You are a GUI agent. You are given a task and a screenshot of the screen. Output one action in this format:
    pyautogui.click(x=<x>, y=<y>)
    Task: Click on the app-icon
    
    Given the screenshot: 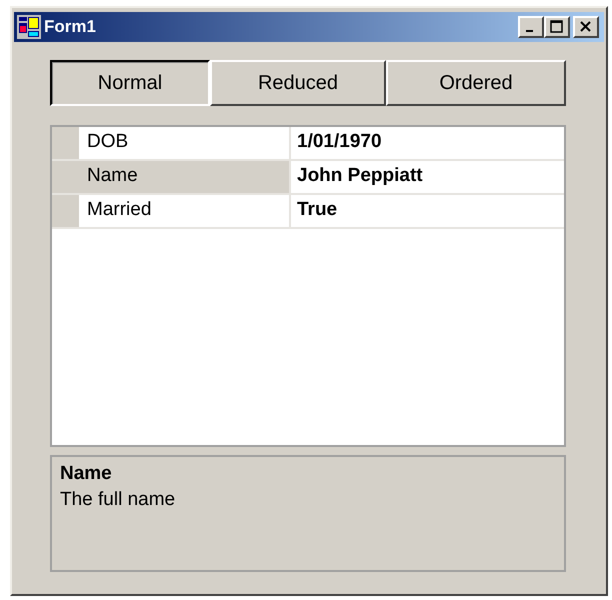 What is the action you would take?
    pyautogui.click(x=29, y=27)
    